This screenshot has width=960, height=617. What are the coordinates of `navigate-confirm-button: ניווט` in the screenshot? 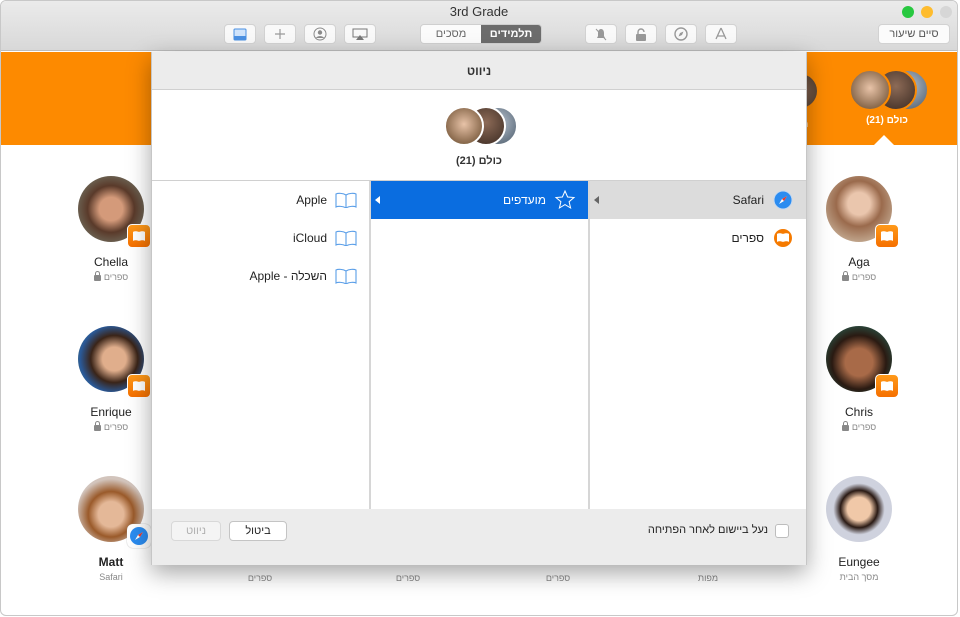 It's located at (196, 531).